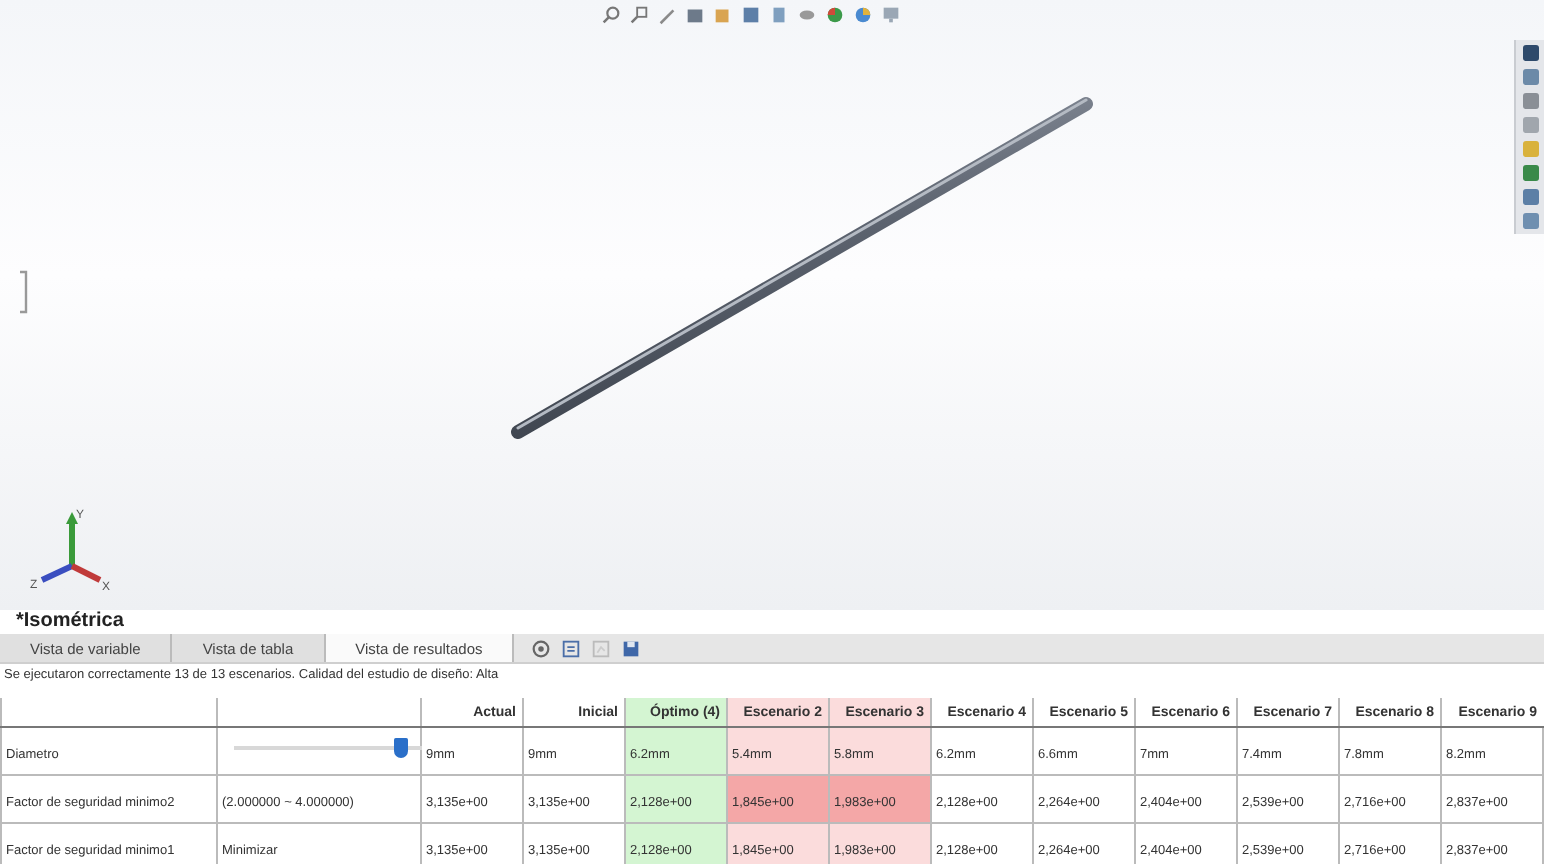  I want to click on save-icon, so click(631, 648).